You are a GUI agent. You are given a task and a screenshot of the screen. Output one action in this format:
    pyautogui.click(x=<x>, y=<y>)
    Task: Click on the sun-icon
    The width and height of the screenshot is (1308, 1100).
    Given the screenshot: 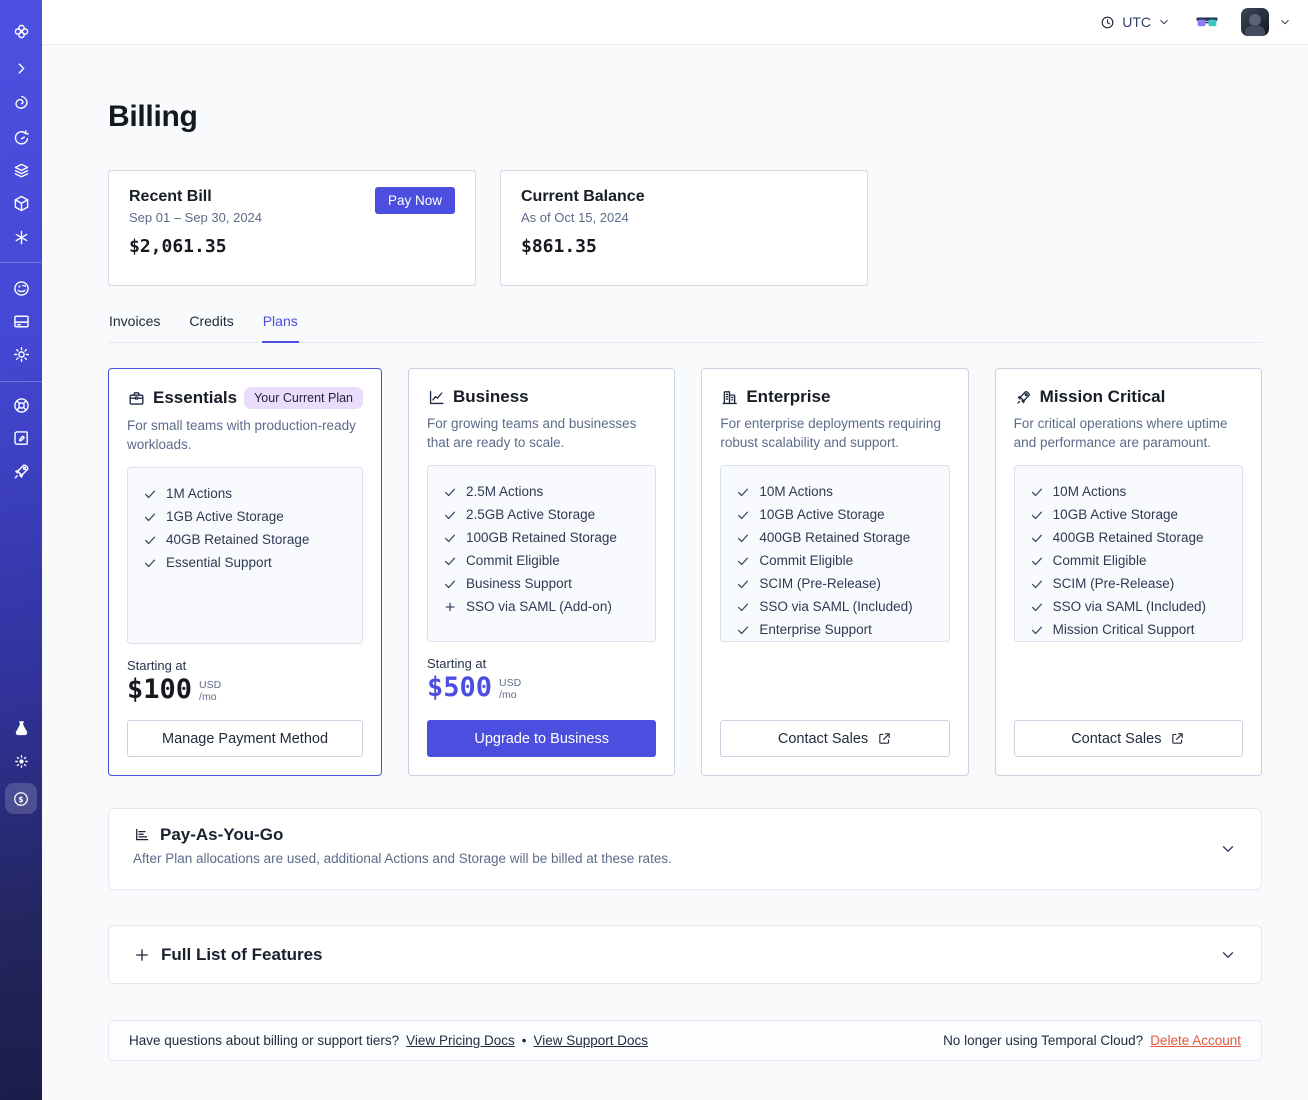 What is the action you would take?
    pyautogui.click(x=21, y=761)
    